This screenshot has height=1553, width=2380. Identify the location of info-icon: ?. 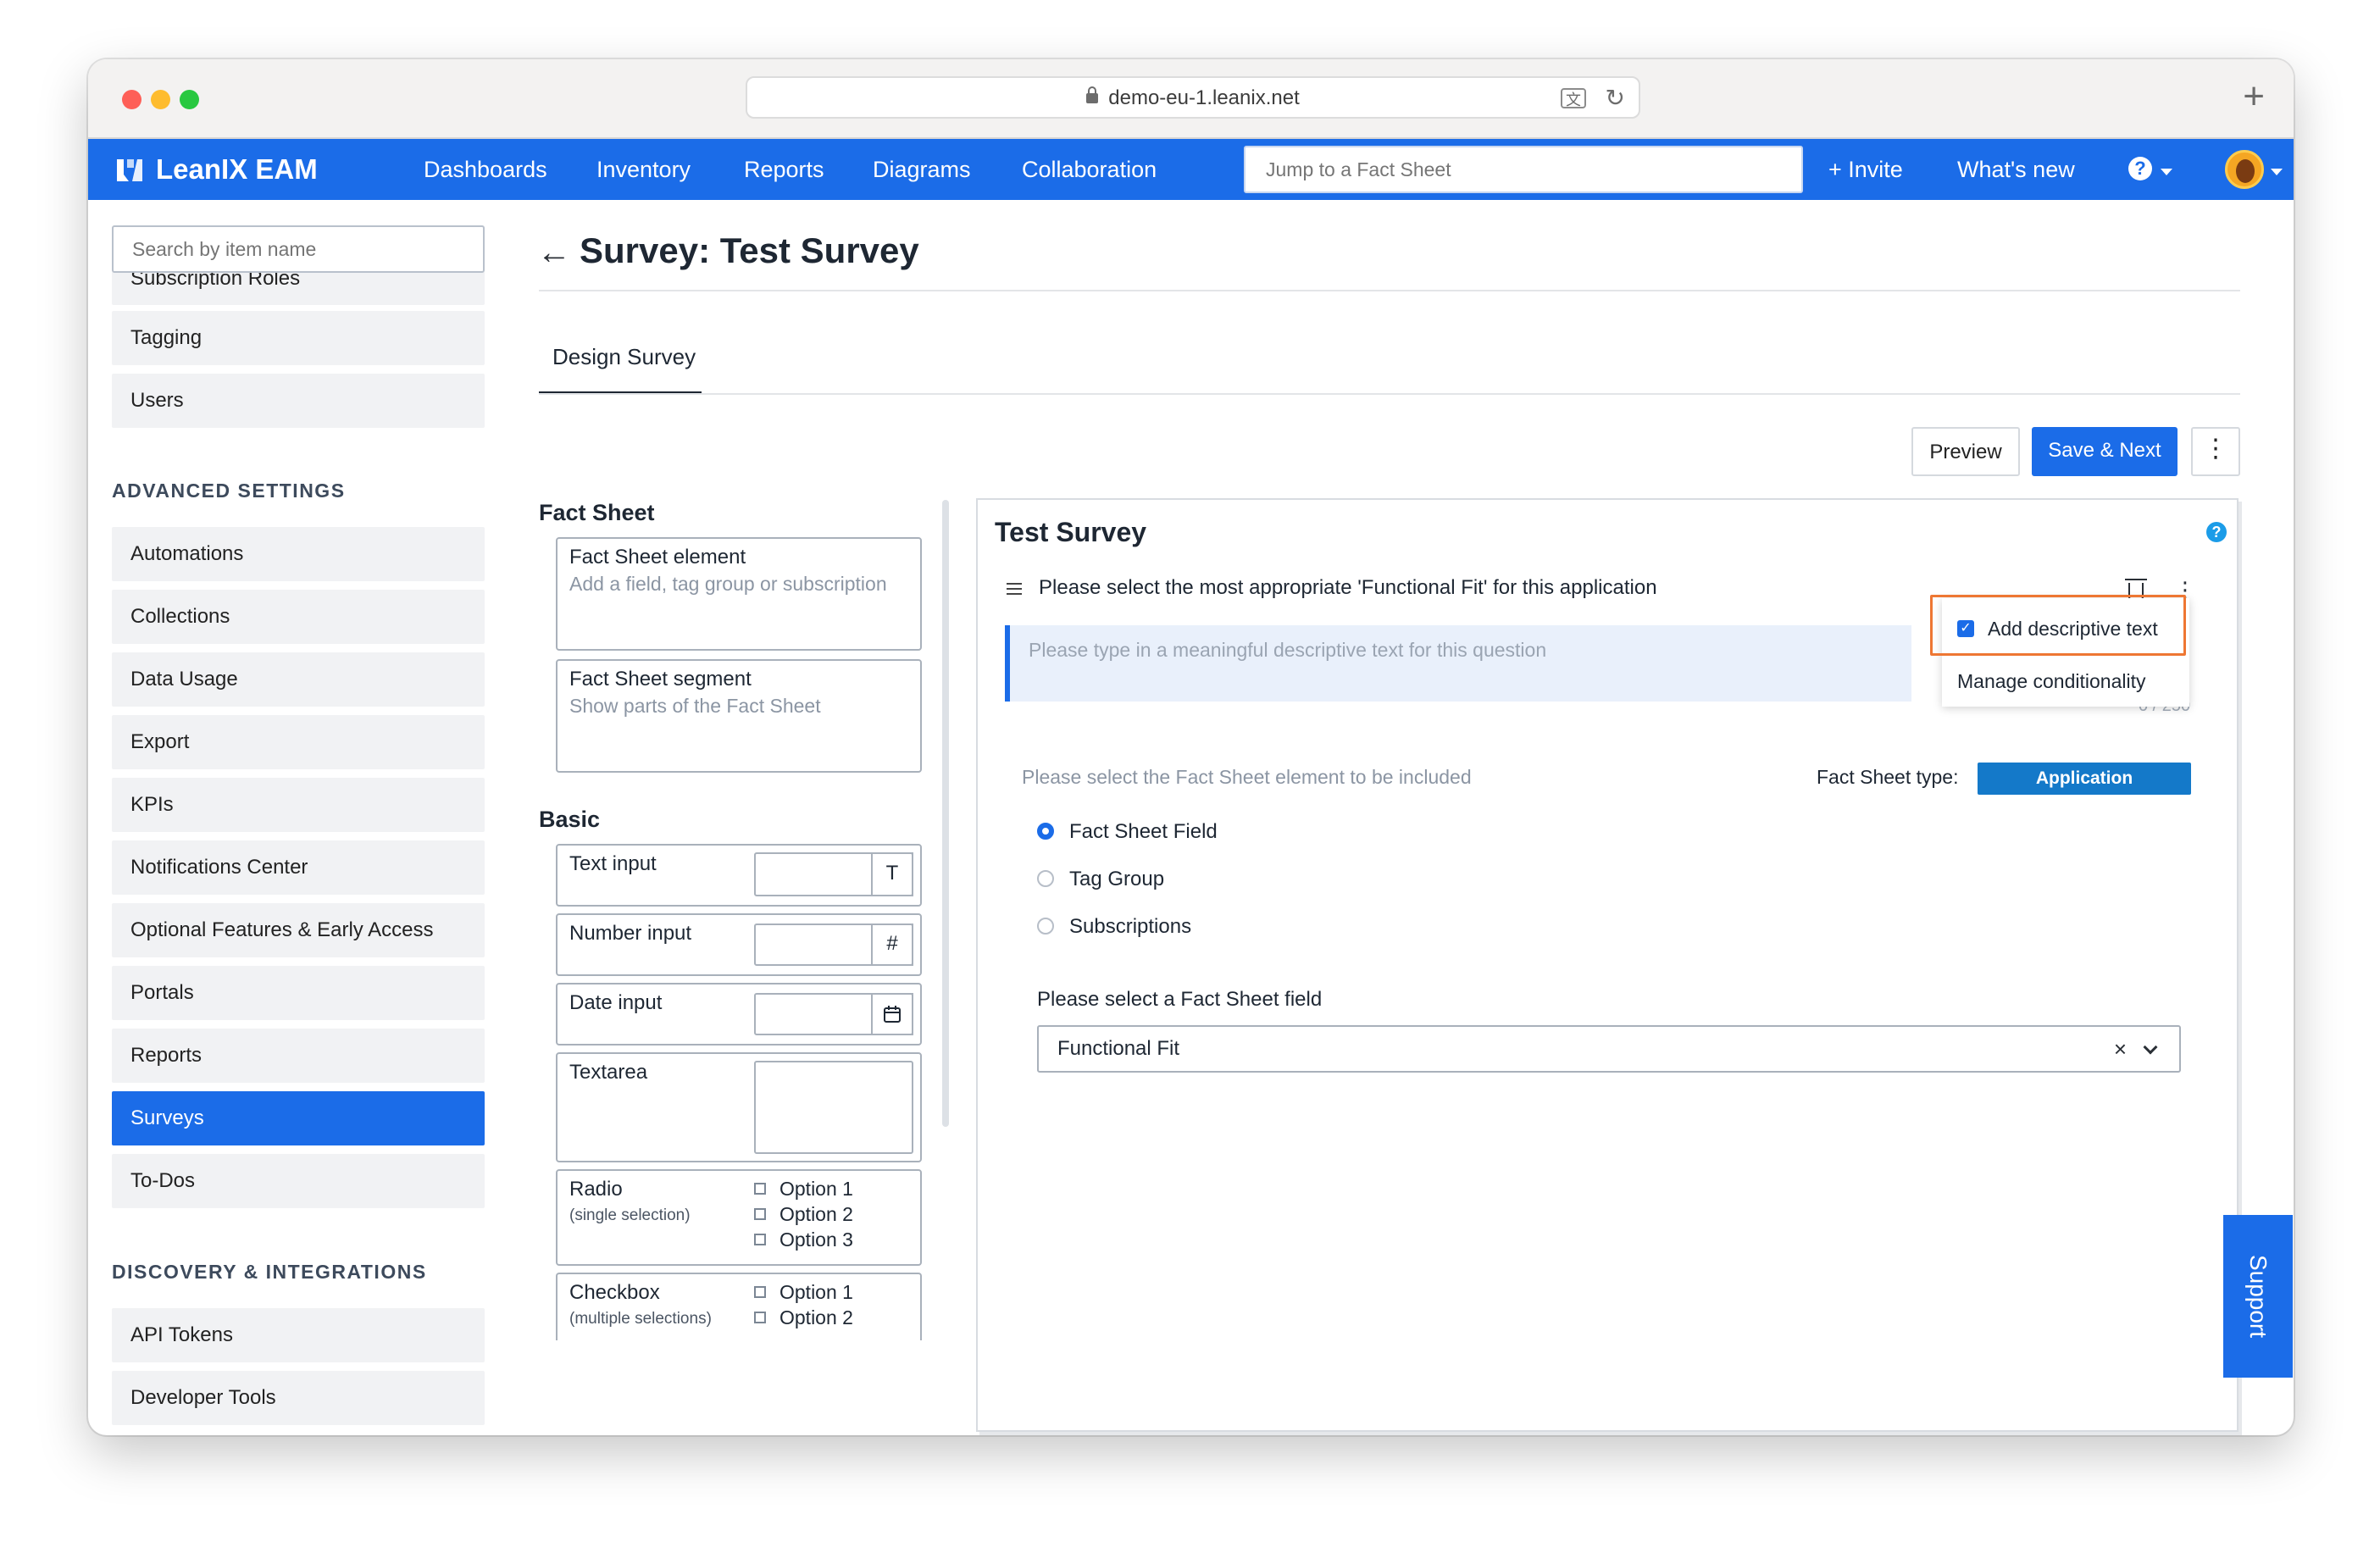
(2217, 532).